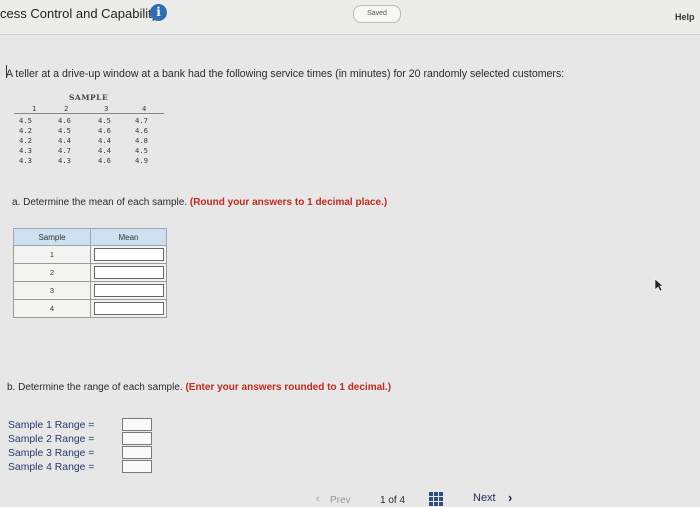 Image resolution: width=700 pixels, height=507 pixels. Describe the element at coordinates (79, 13) in the screenshot. I see `page-title: cess Control and Capability` at that location.